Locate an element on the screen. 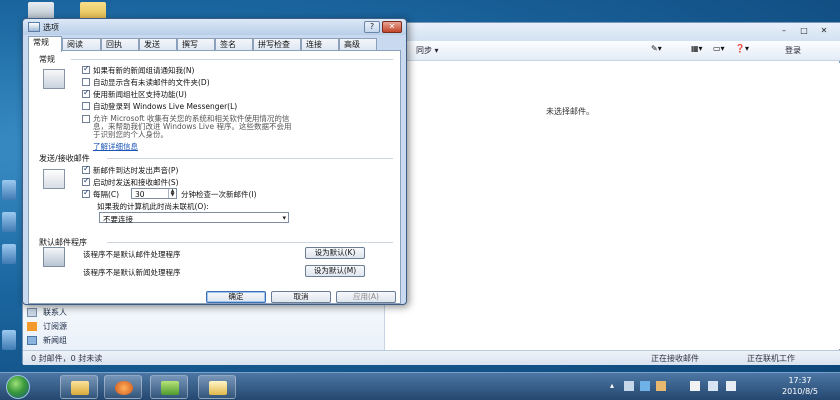 The height and width of the screenshot is (400, 840). notify-newsgroups-label: 如果有新的新闻组请通知我(N) is located at coordinates (144, 70).